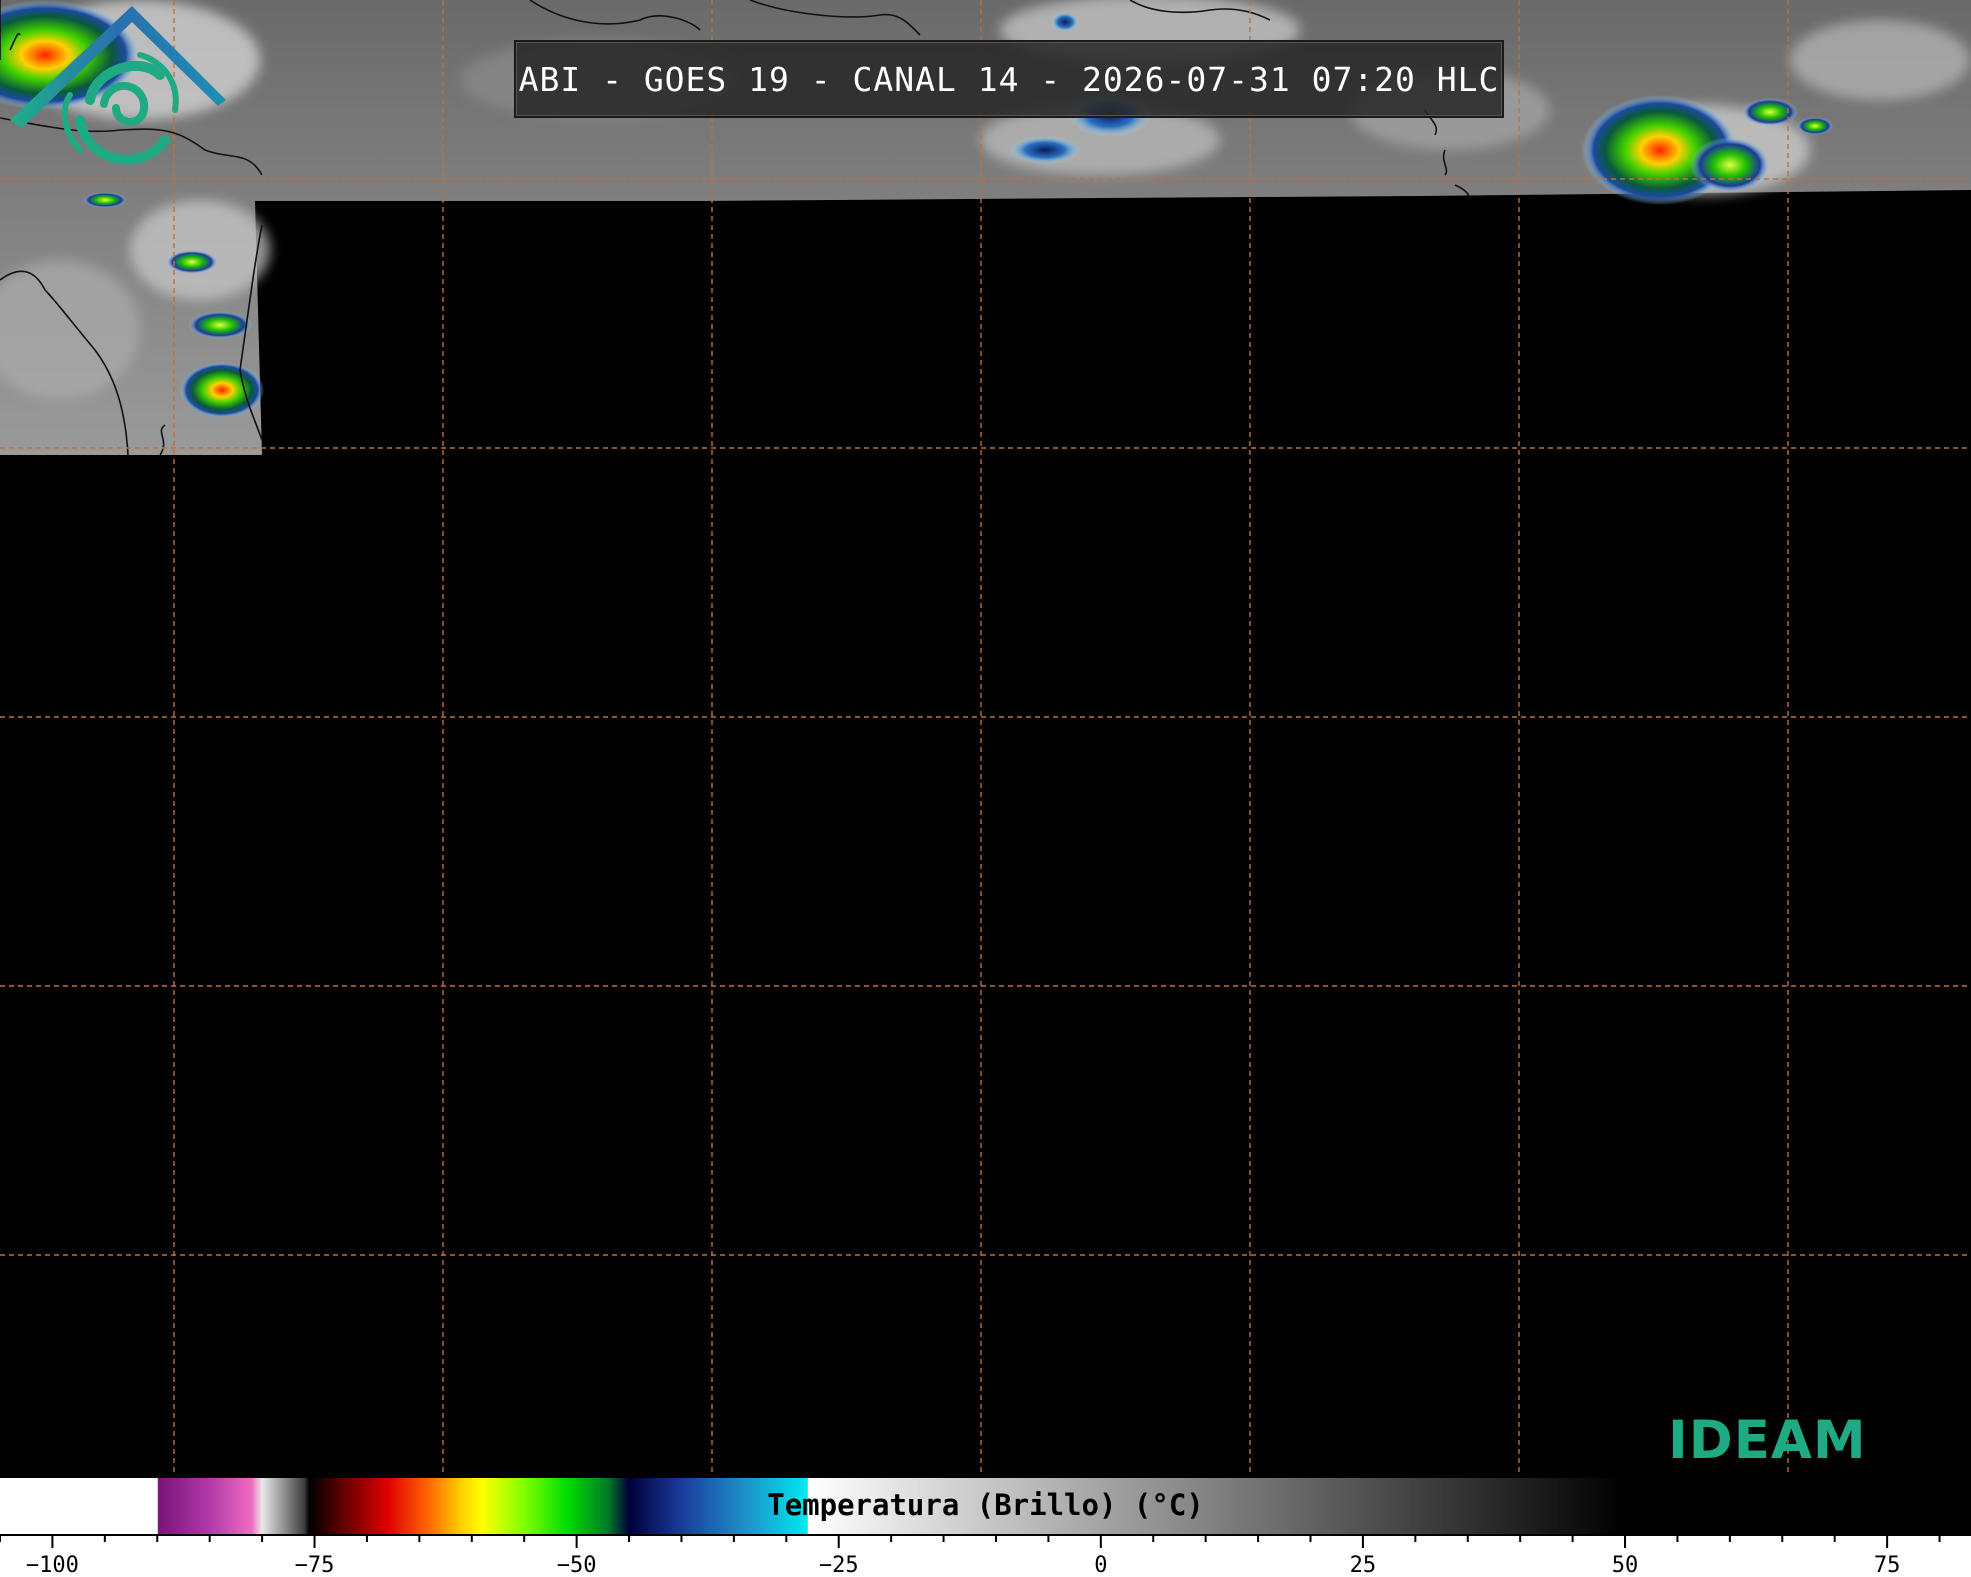 Image resolution: width=1971 pixels, height=1577 pixels. Describe the element at coordinates (839, 1565) in the screenshot. I see `colorbar-tick-label: −25` at that location.